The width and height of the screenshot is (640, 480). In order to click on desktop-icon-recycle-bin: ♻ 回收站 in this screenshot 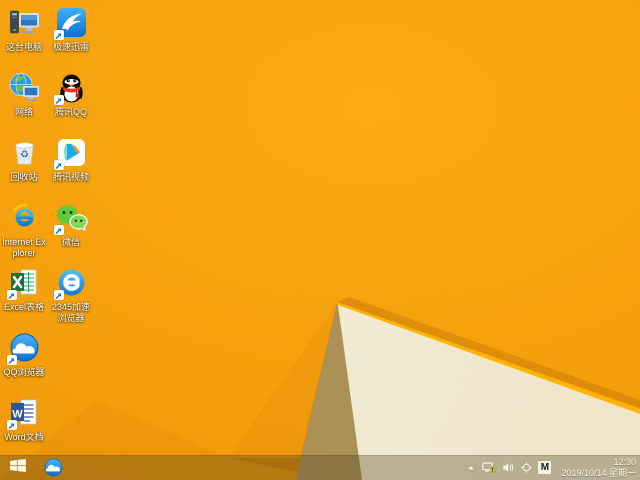, I will do `click(24, 159)`.